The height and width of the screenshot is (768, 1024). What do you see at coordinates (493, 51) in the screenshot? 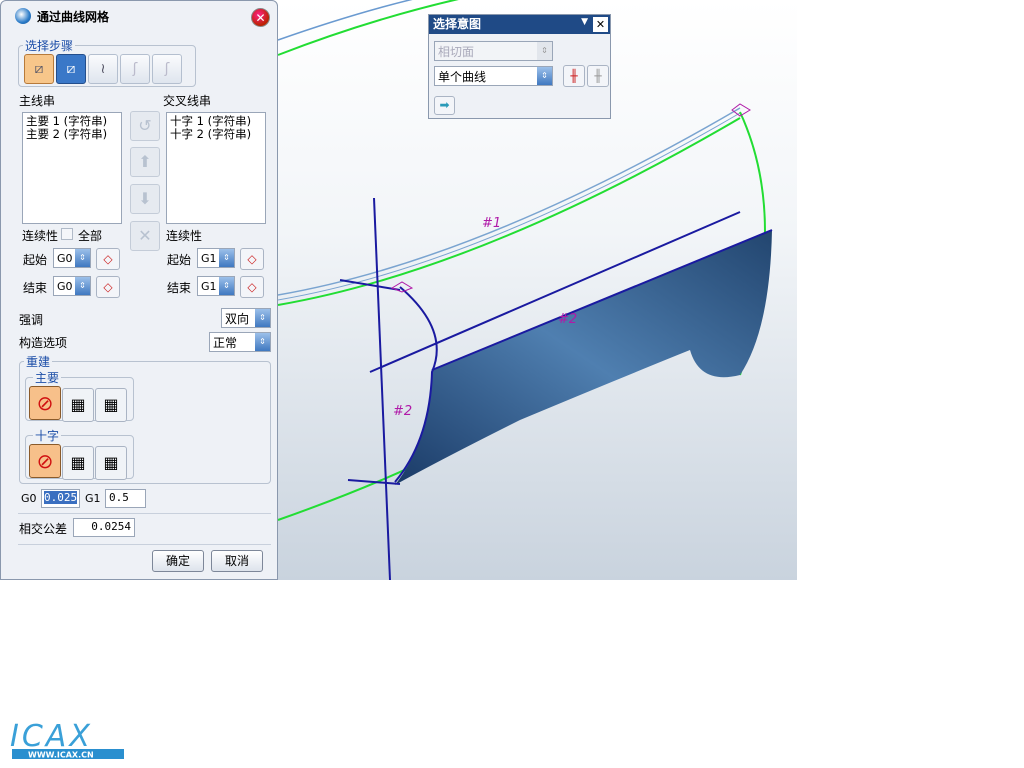
I see `face-rule-select: 相切面 ⇕` at bounding box center [493, 51].